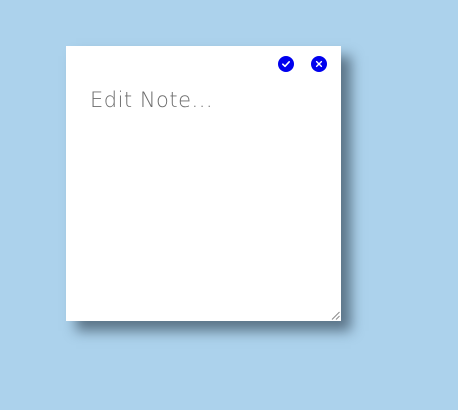 The height and width of the screenshot is (410, 458). I want to click on note-toolbar, so click(302, 64).